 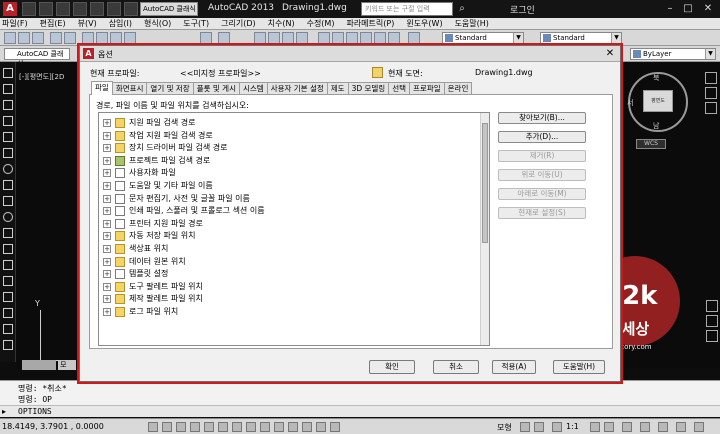 I want to click on menu-item: 파일(F), so click(x=15, y=23).